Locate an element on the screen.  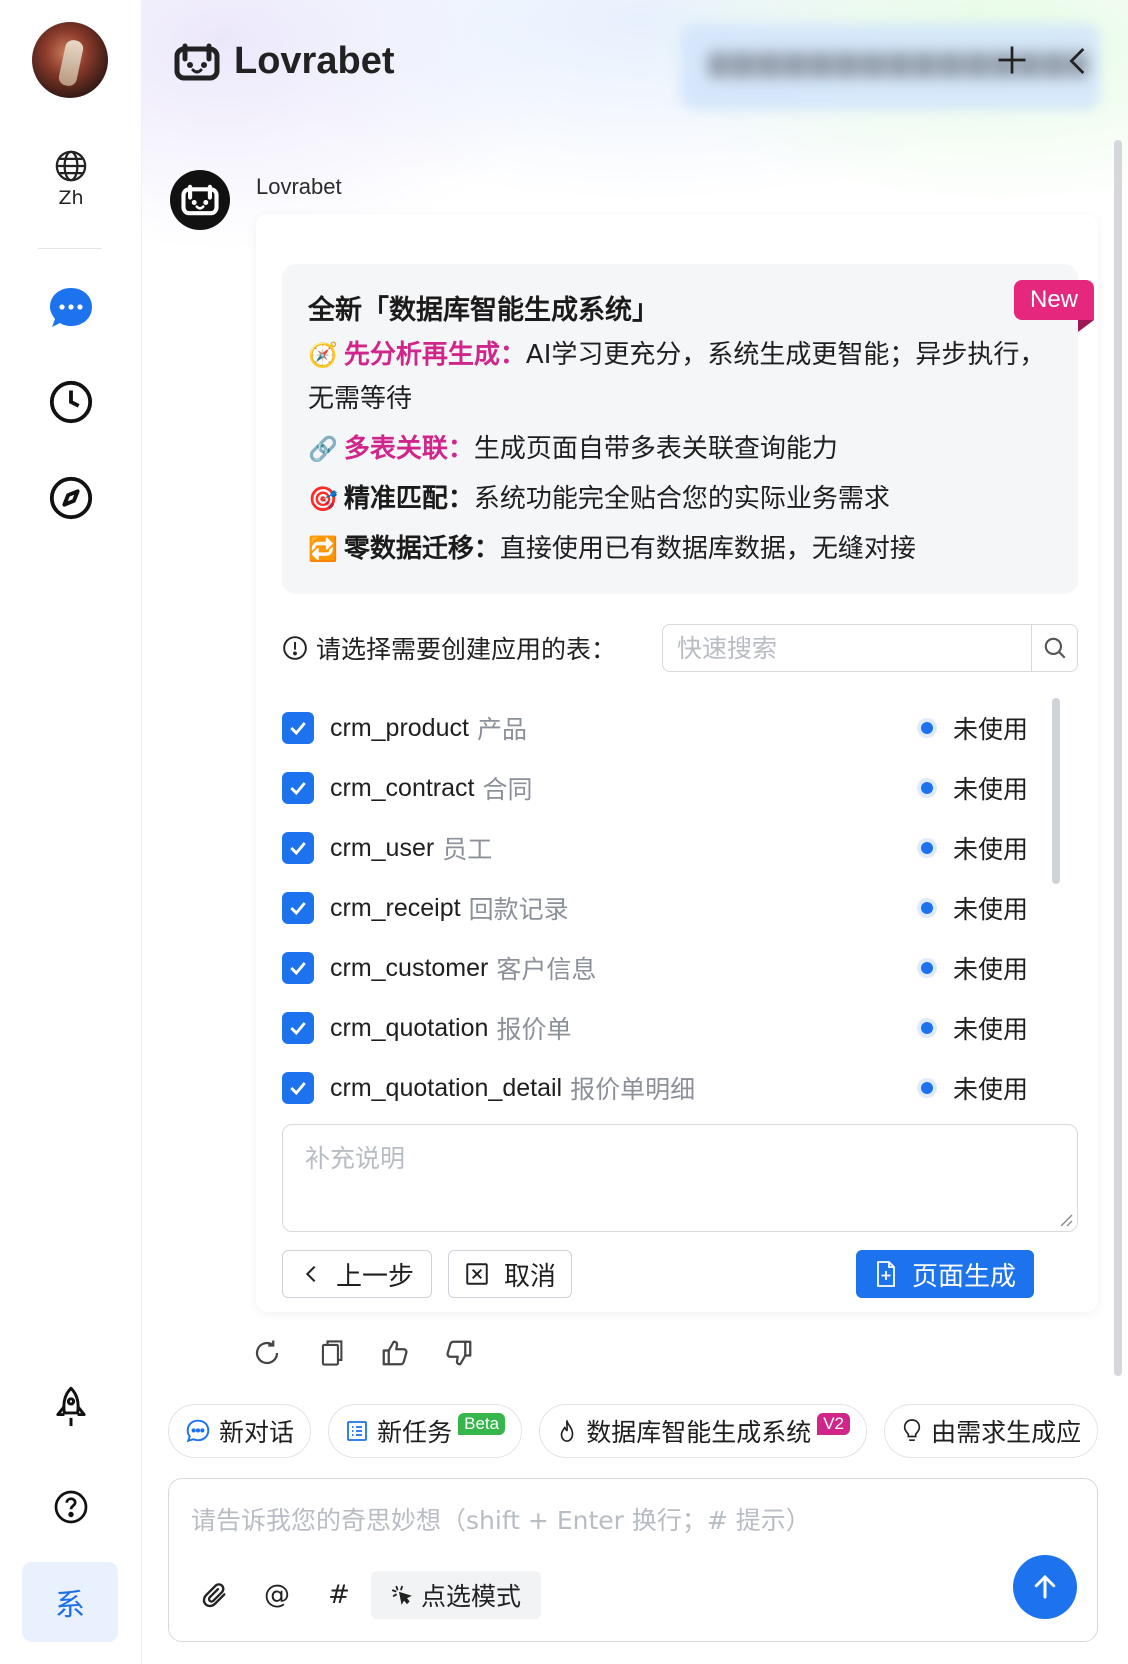
feature-item: 🔗 多表关联：生成页面自带多表关联查询能力 is located at coordinates (680, 449).